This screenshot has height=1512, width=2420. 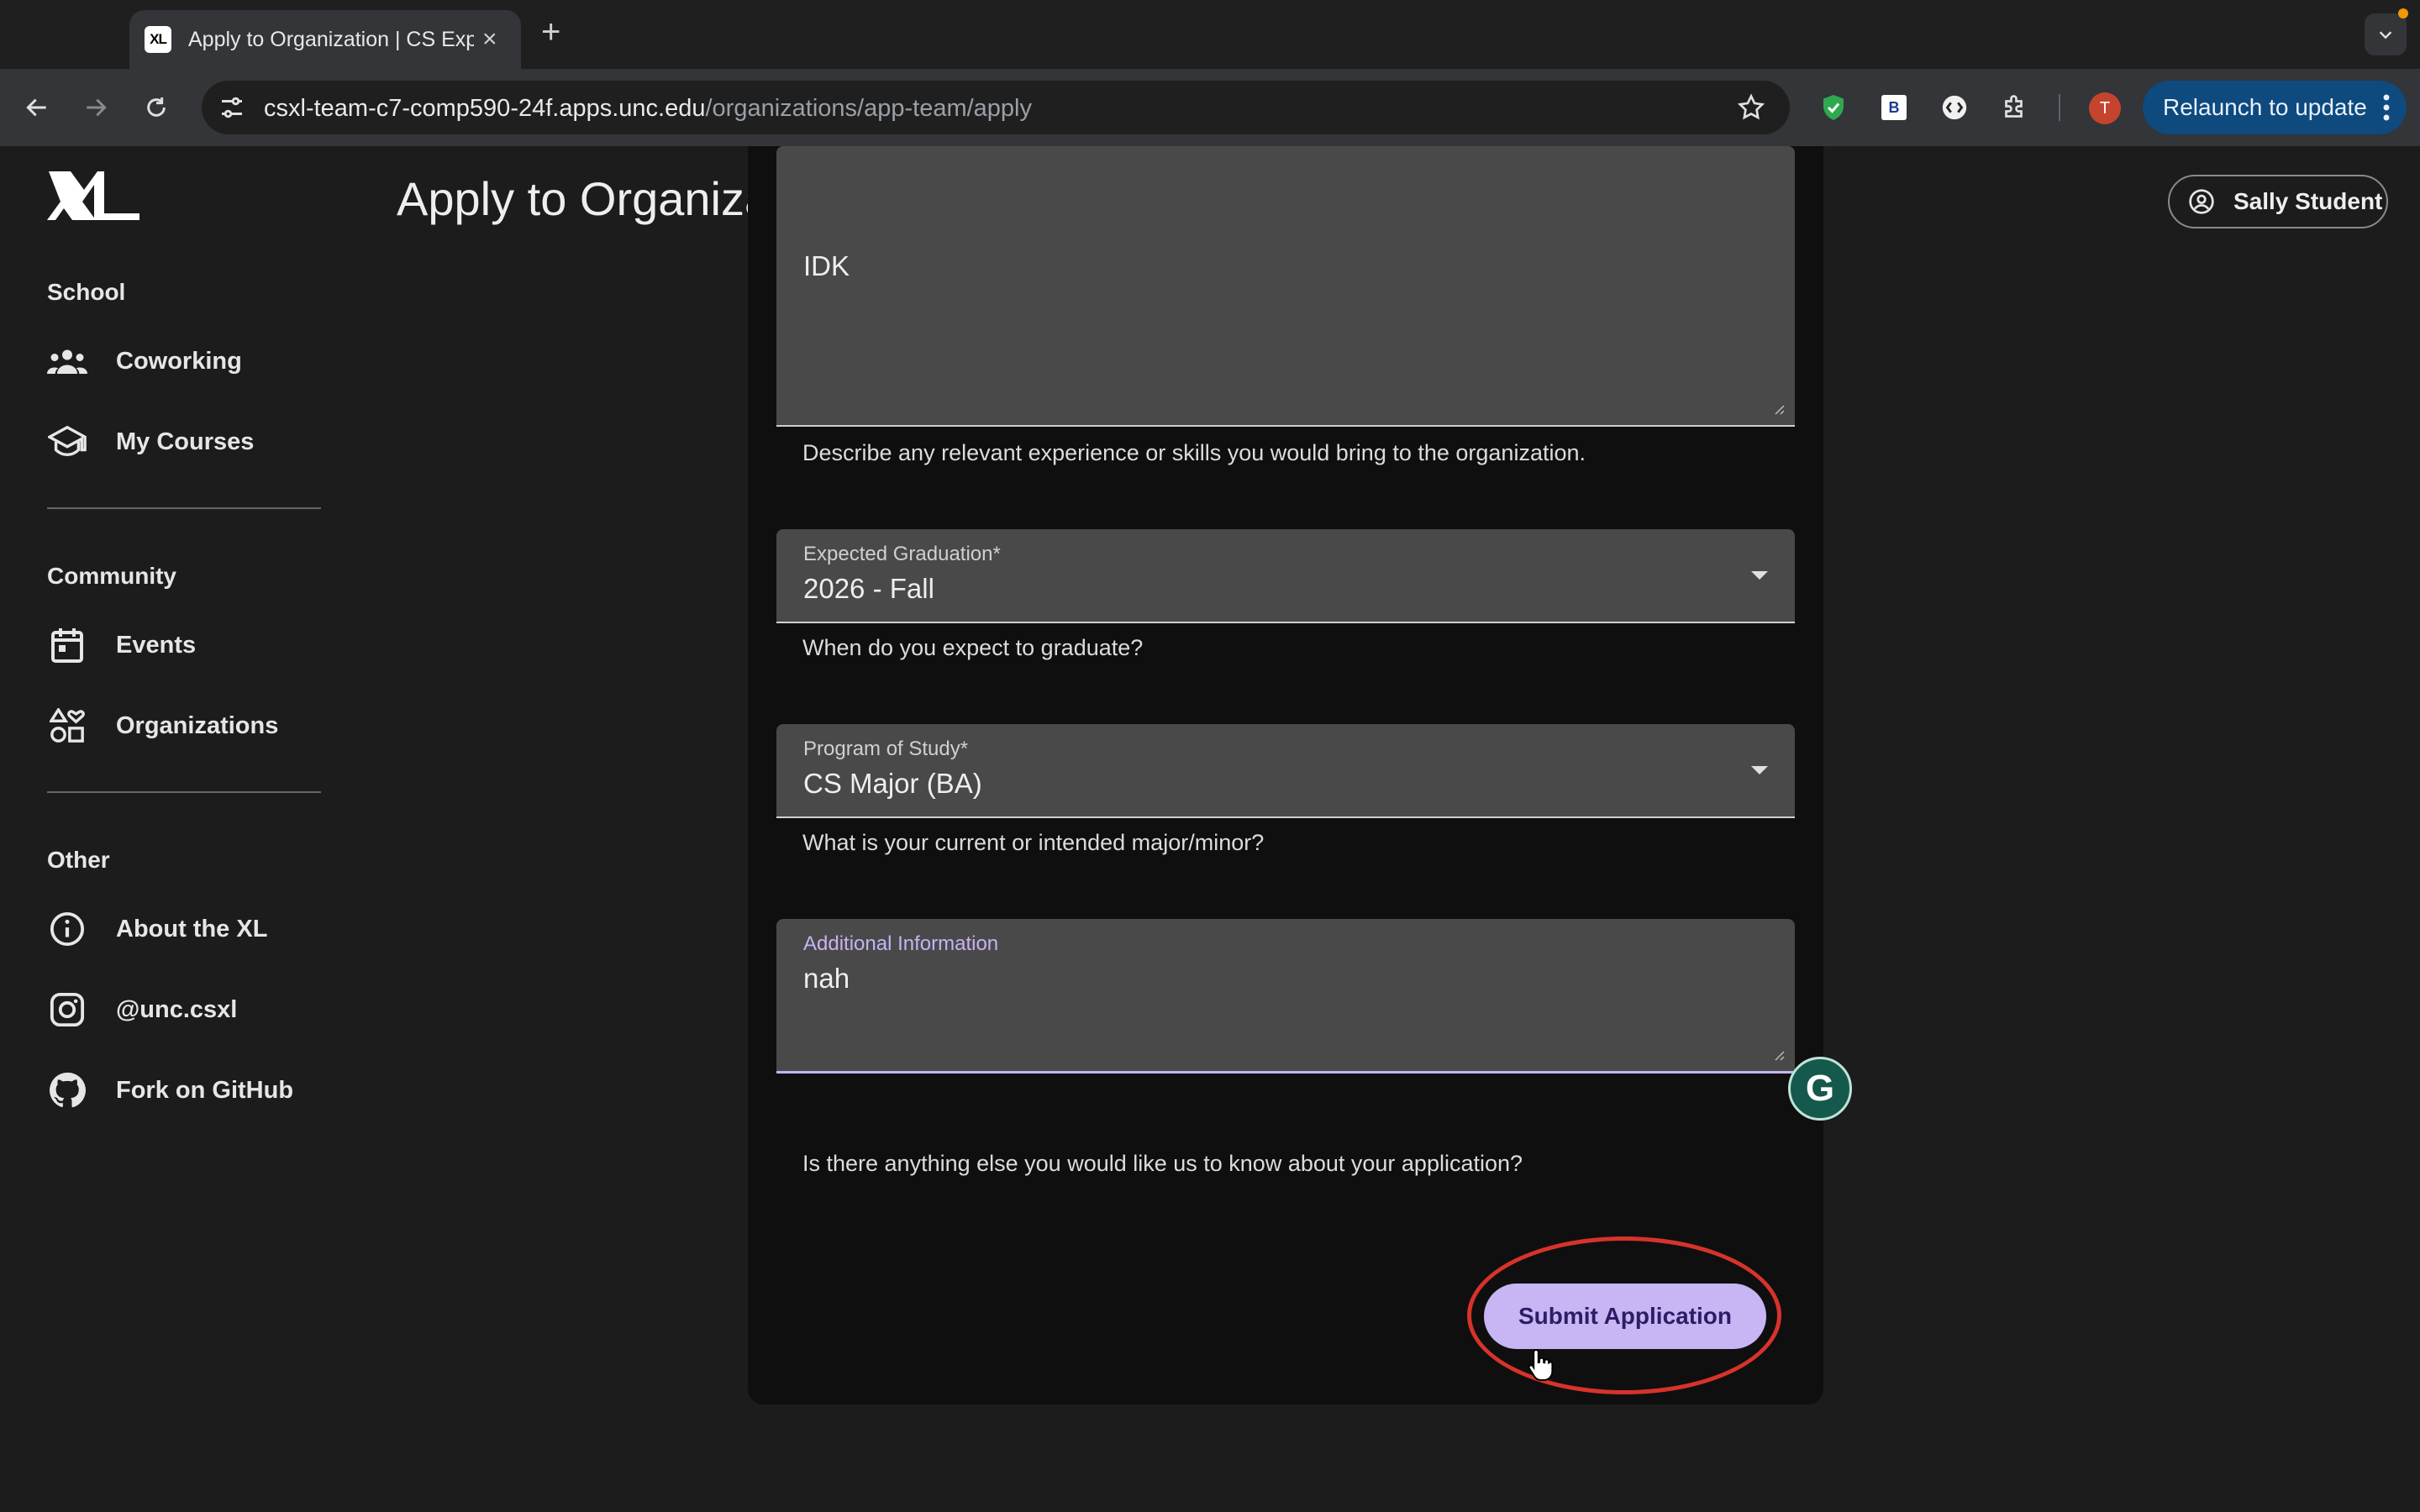 What do you see at coordinates (490, 39) in the screenshot?
I see `tab-close-icon: ×` at bounding box center [490, 39].